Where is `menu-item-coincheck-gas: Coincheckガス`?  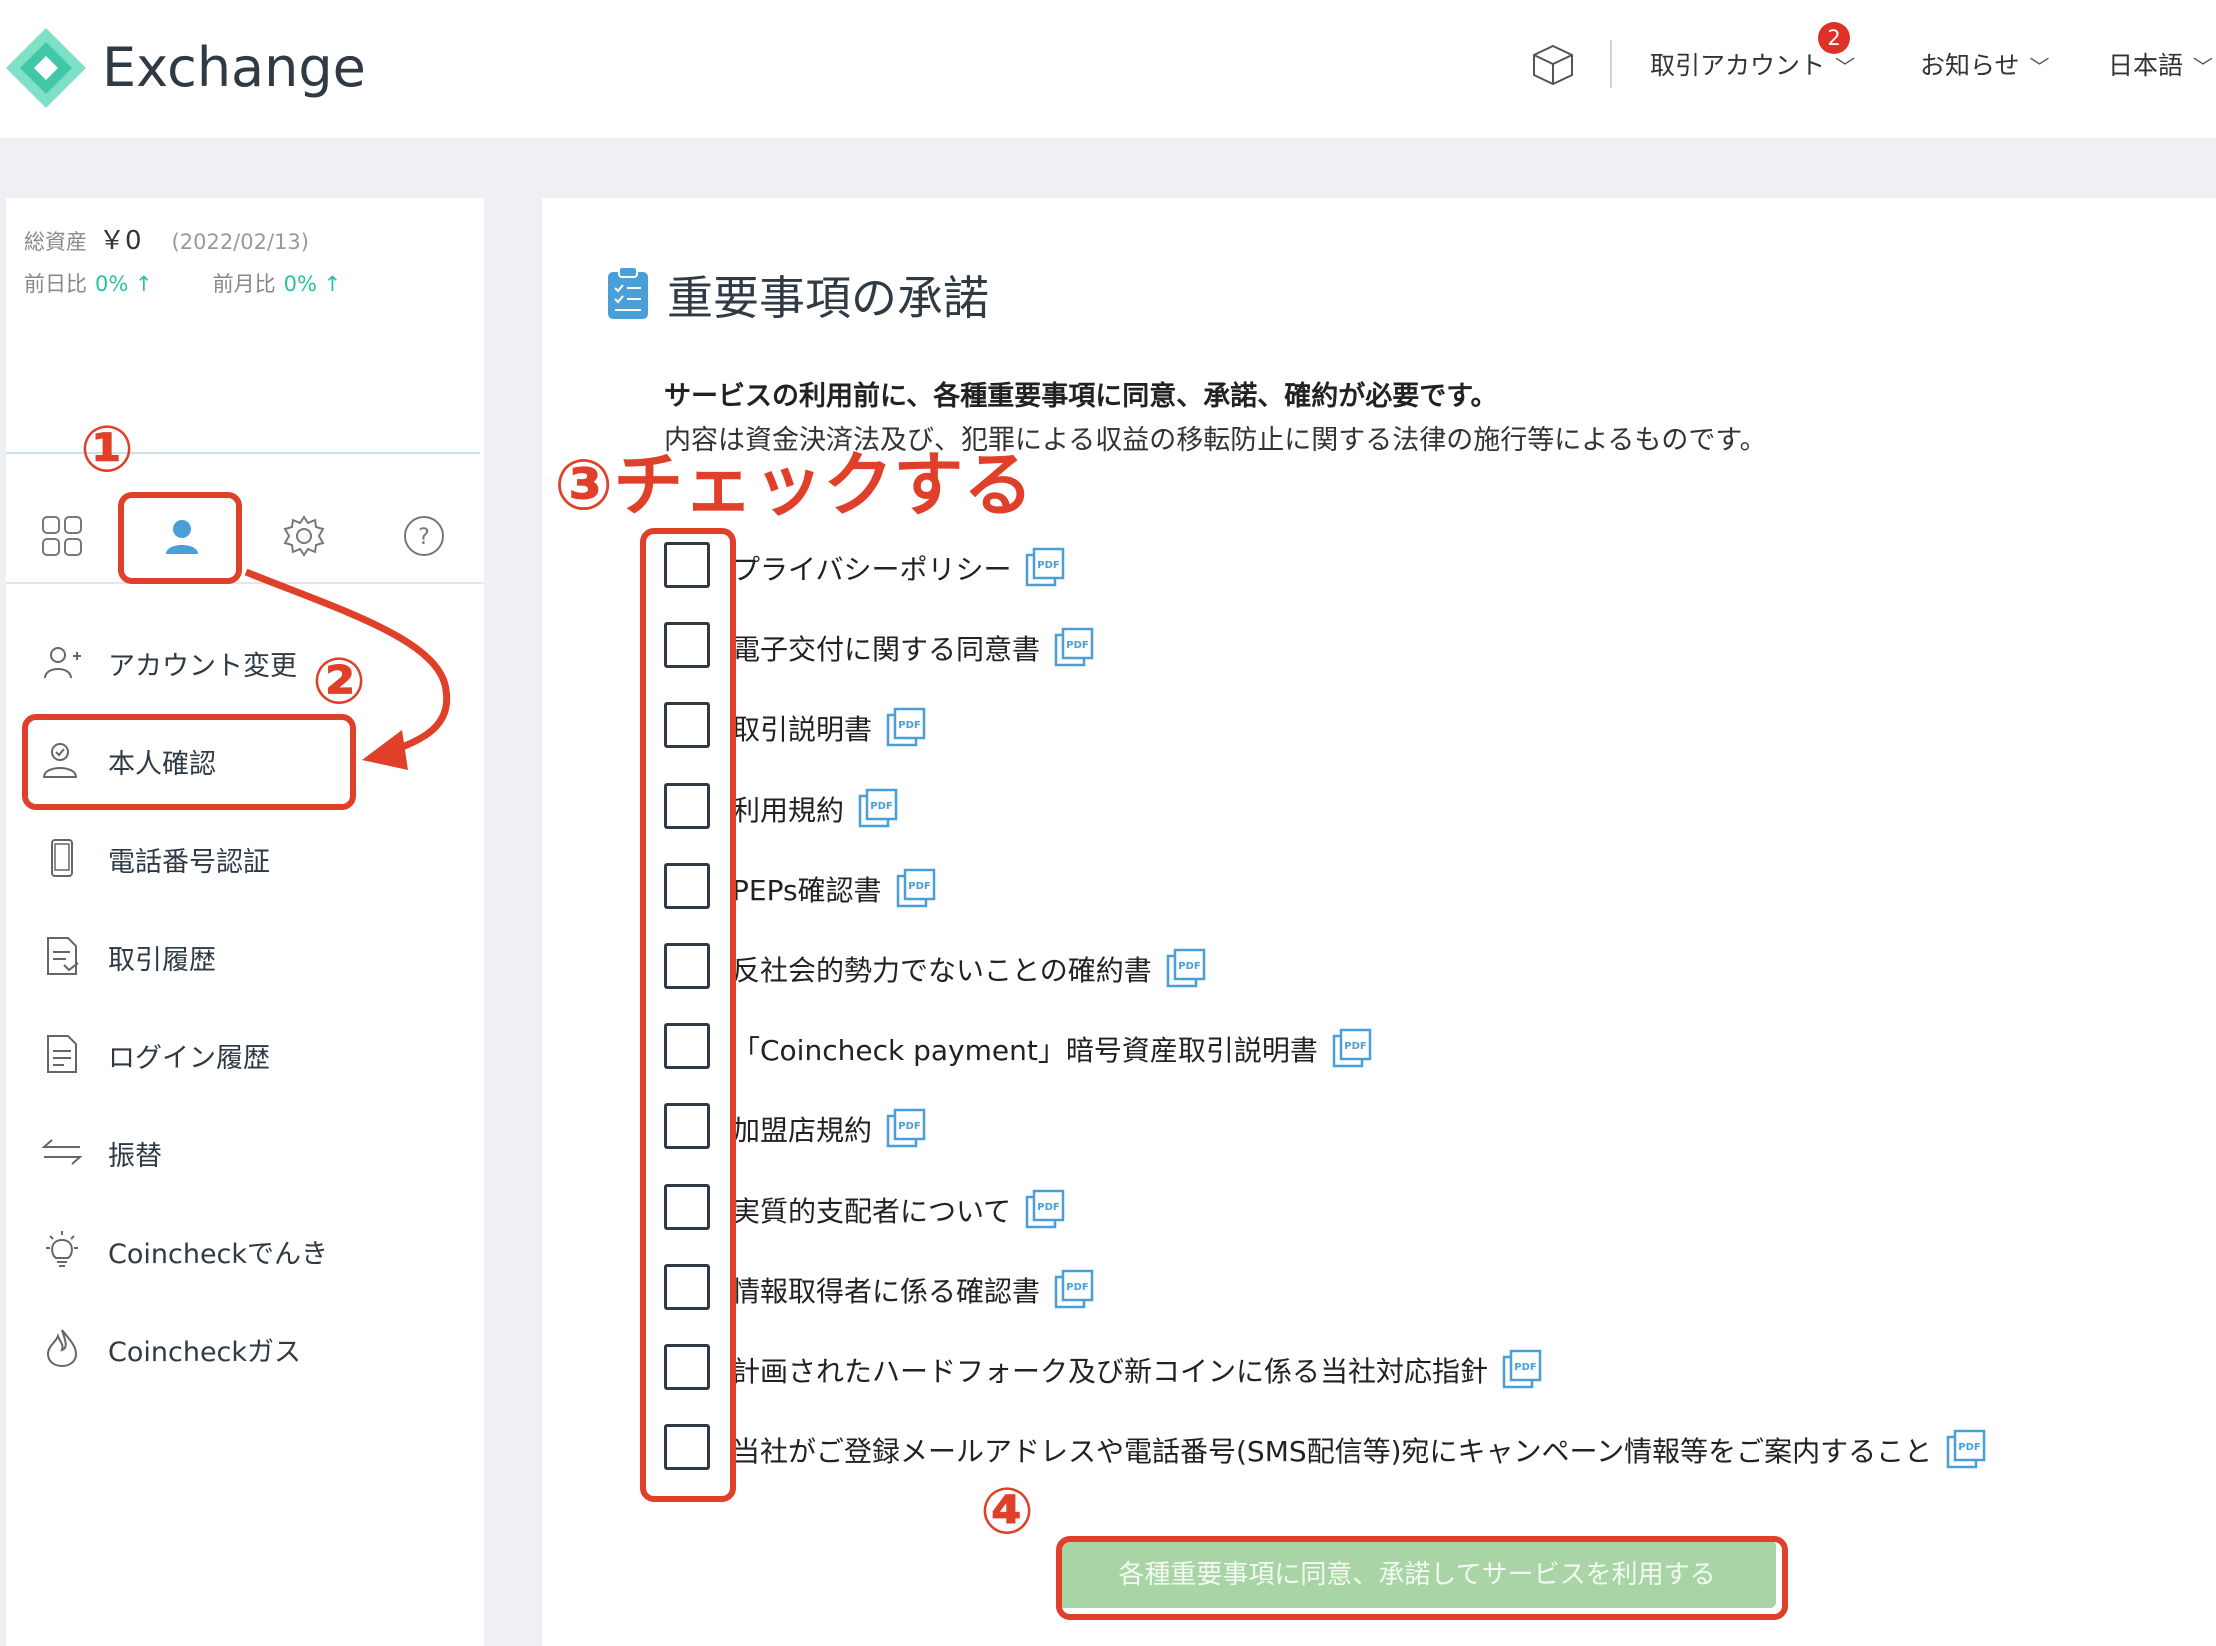 menu-item-coincheck-gas: Coincheckガス is located at coordinates (252, 1348).